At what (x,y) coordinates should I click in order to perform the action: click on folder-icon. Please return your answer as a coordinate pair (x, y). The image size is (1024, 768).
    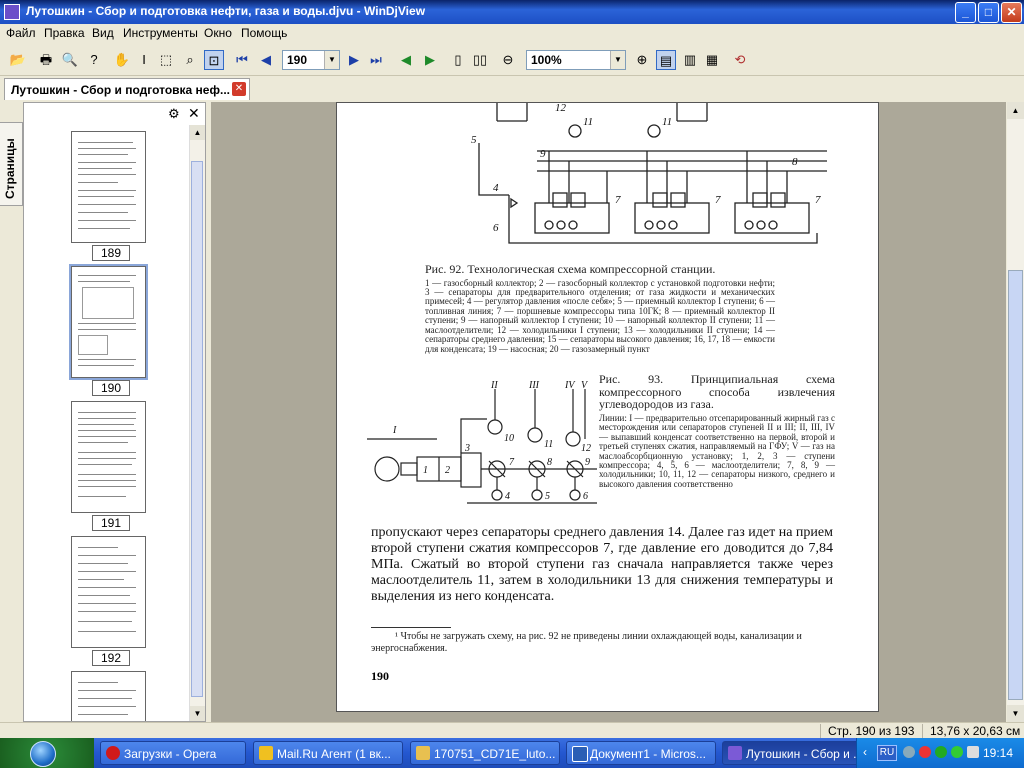
    Looking at the image, I should click on (423, 753).